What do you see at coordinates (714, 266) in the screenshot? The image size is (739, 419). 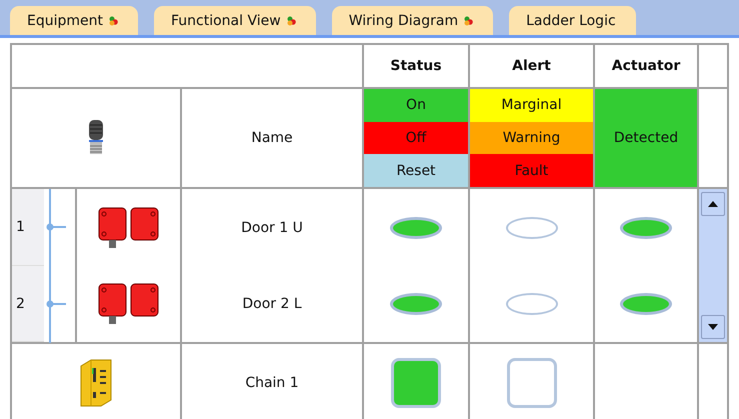 I see `scrollbar` at bounding box center [714, 266].